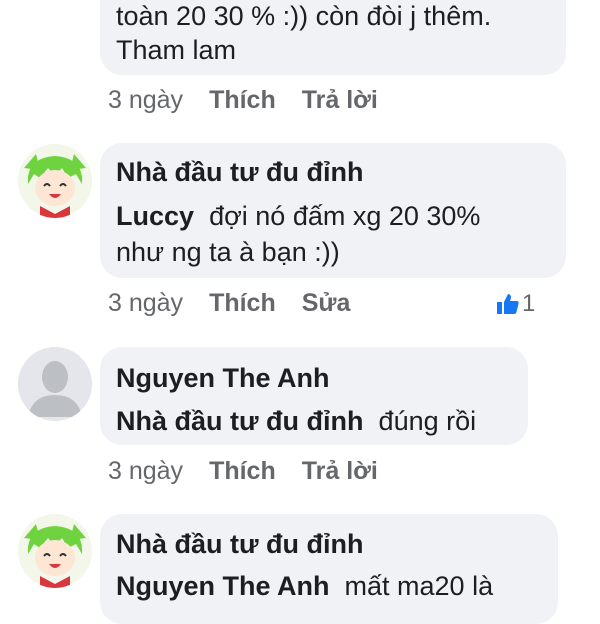 The image size is (600, 624). Describe the element at coordinates (427, 421) in the screenshot. I see `comment-body: đúng rồi` at that location.